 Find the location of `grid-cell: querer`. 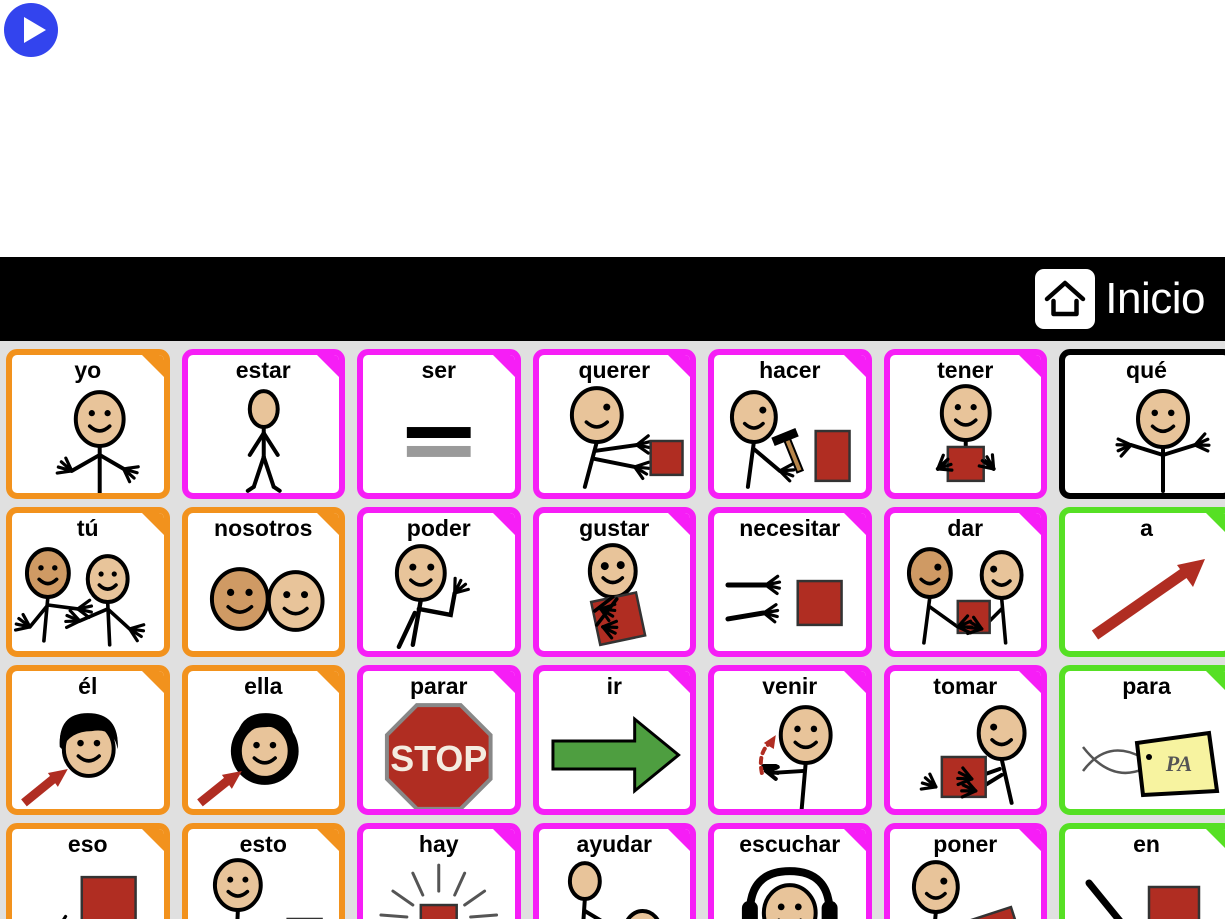

grid-cell: querer is located at coordinates (615, 424).